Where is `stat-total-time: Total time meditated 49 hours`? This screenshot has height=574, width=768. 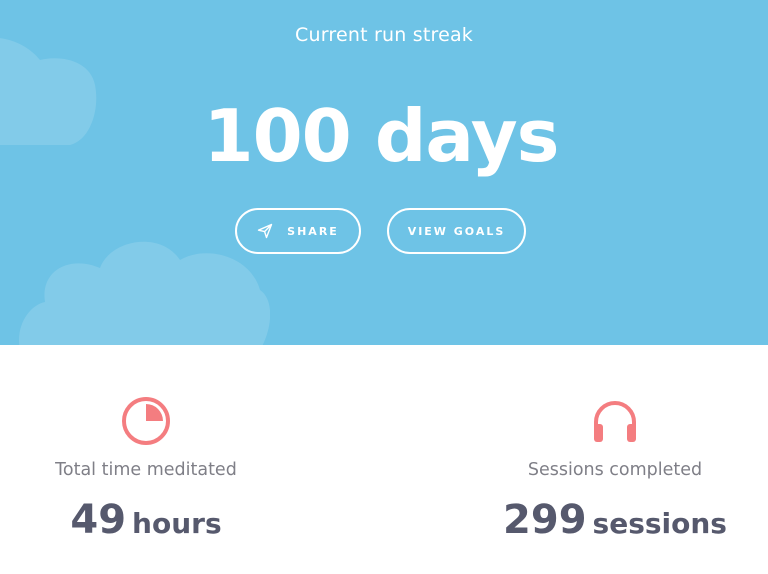
stat-total-time: Total time meditated 49 hours is located at coordinates (148, 470).